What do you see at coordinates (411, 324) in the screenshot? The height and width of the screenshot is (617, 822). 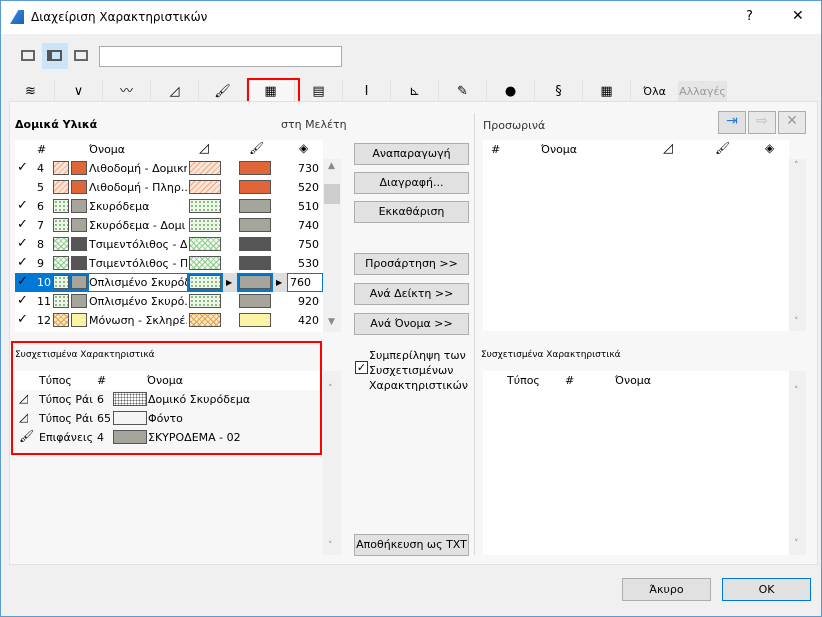 I see `by-name-button: Ανά Όνομα >>` at bounding box center [411, 324].